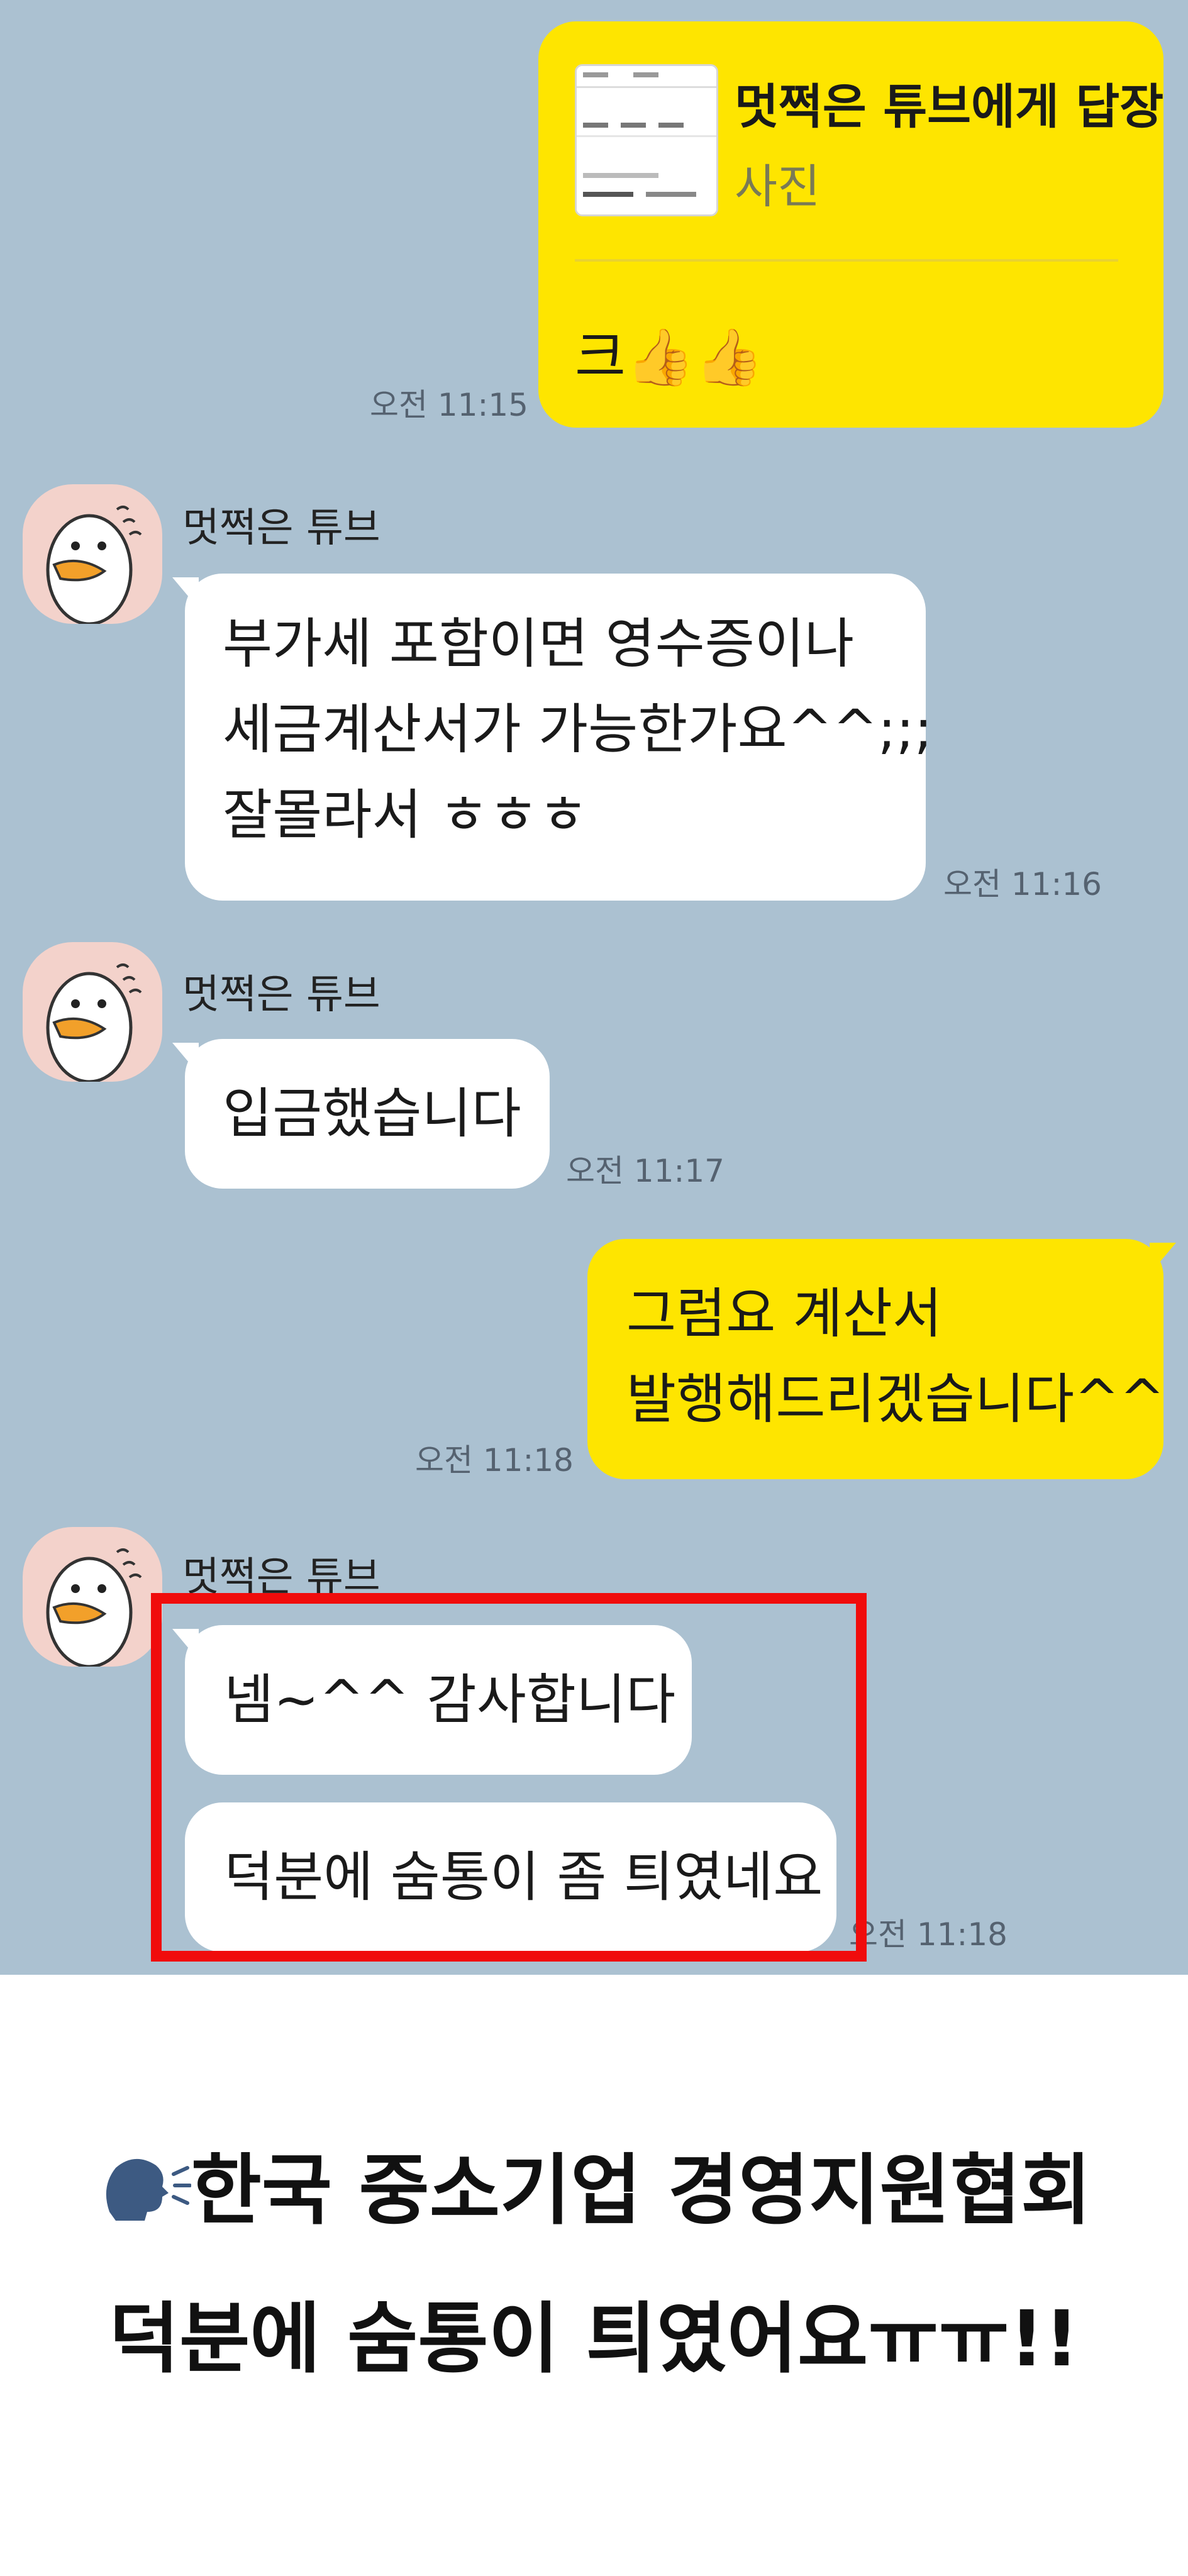 The width and height of the screenshot is (1188, 2576). Describe the element at coordinates (895, 1399) in the screenshot. I see `message-line: 발행해드리겠습니다^^` at that location.